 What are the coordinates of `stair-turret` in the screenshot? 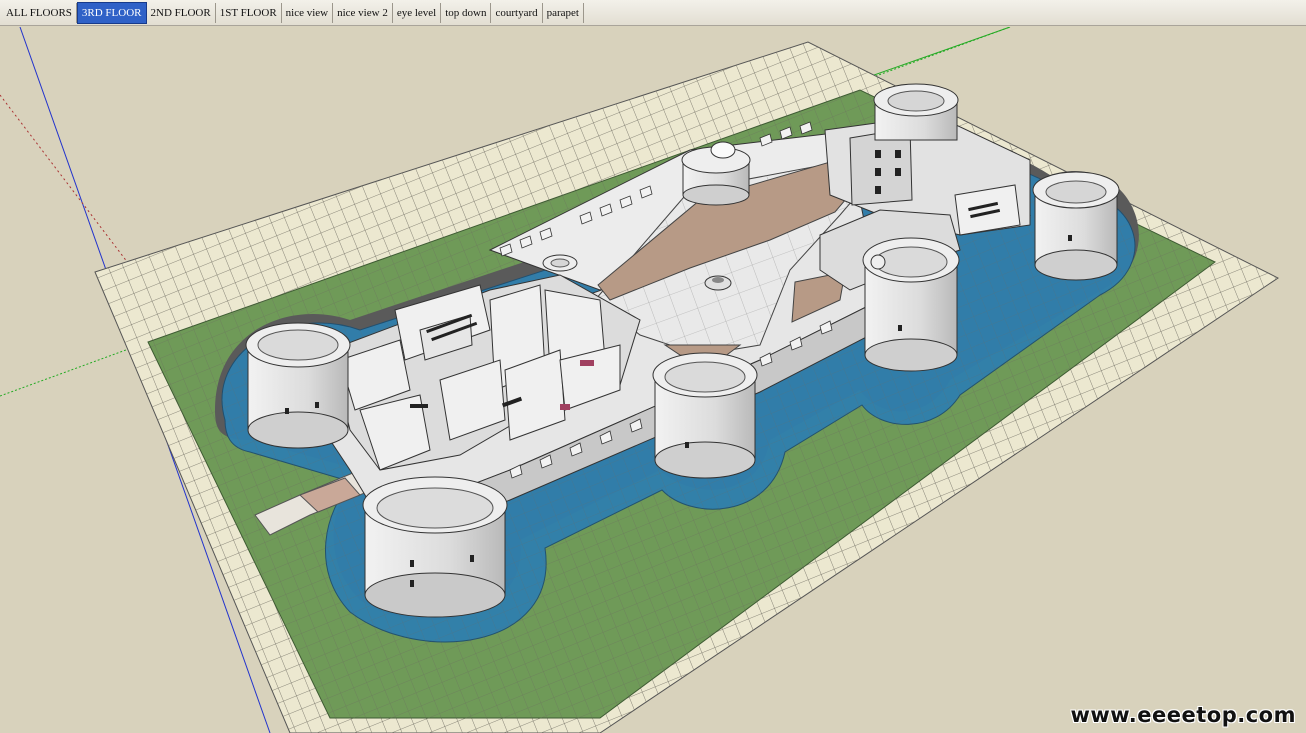 It's located at (560, 263).